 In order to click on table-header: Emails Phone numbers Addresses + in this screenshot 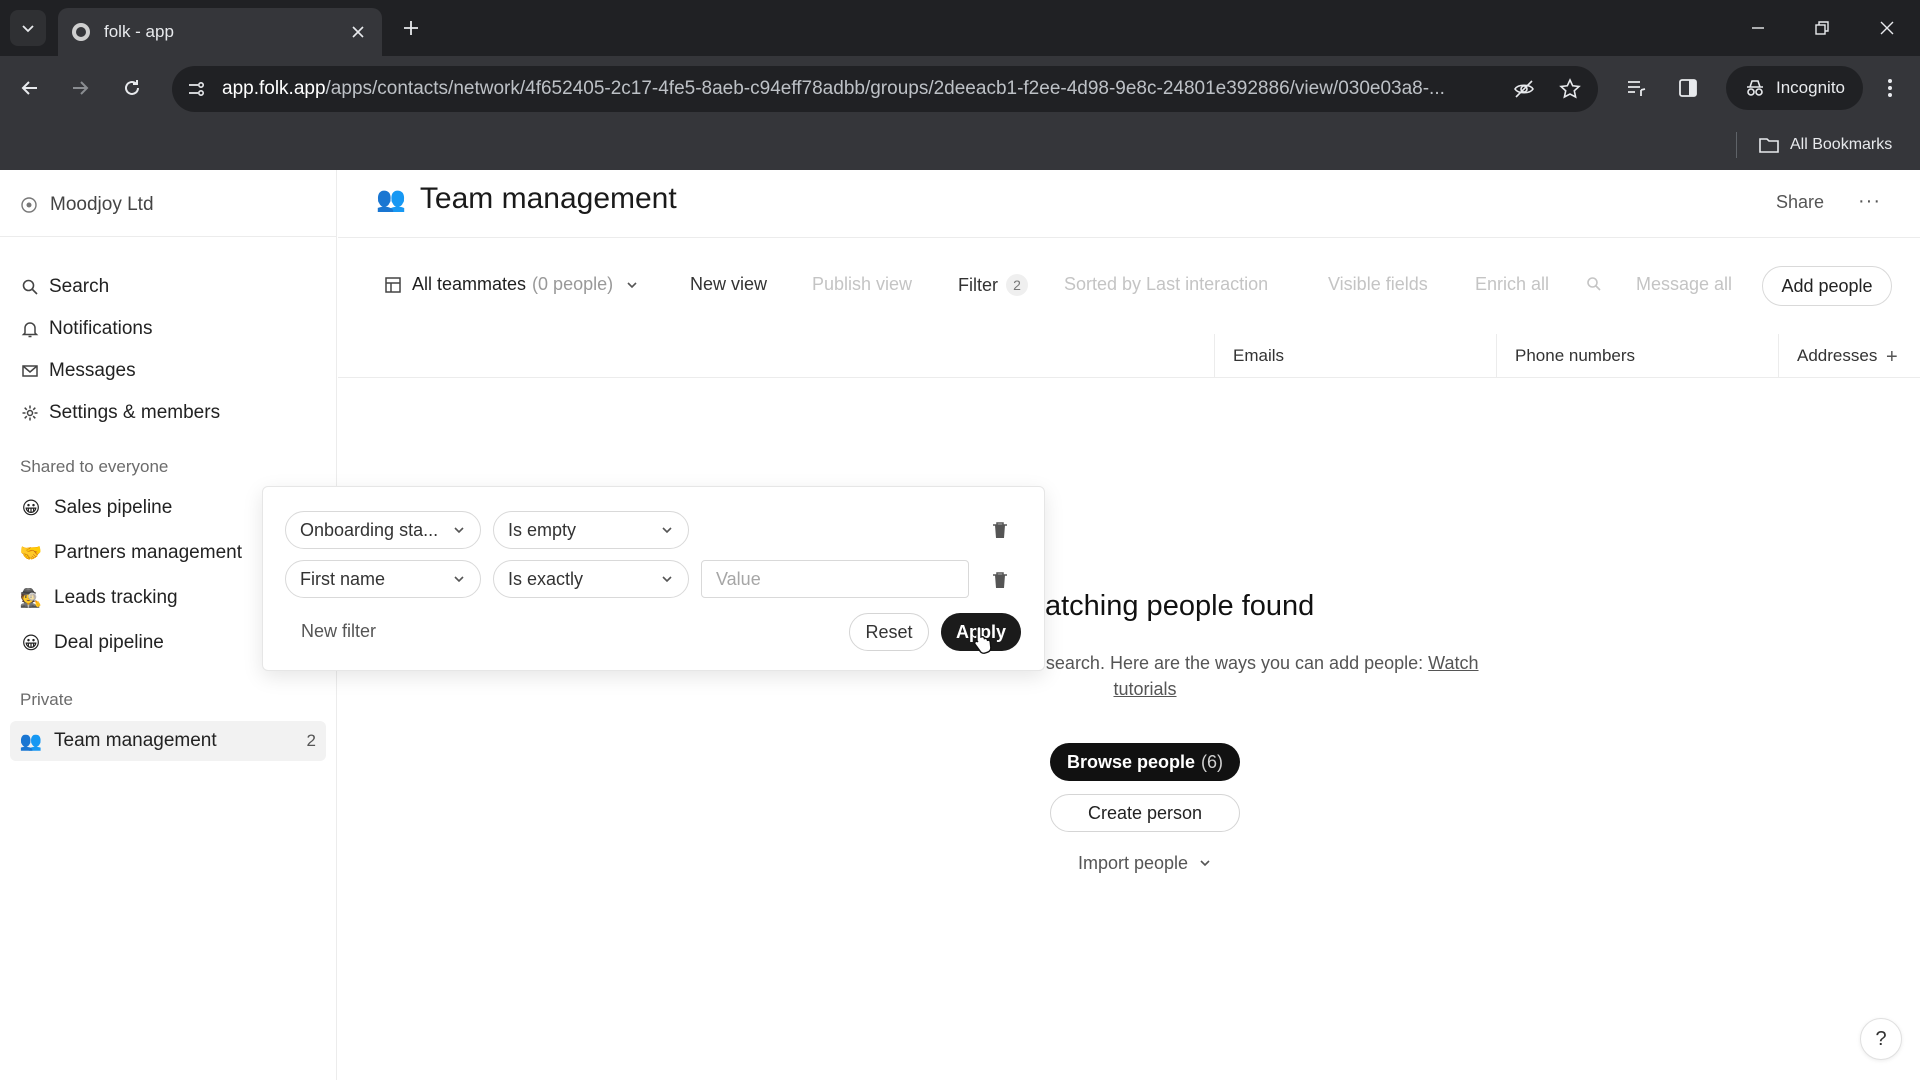, I will do `click(1129, 356)`.